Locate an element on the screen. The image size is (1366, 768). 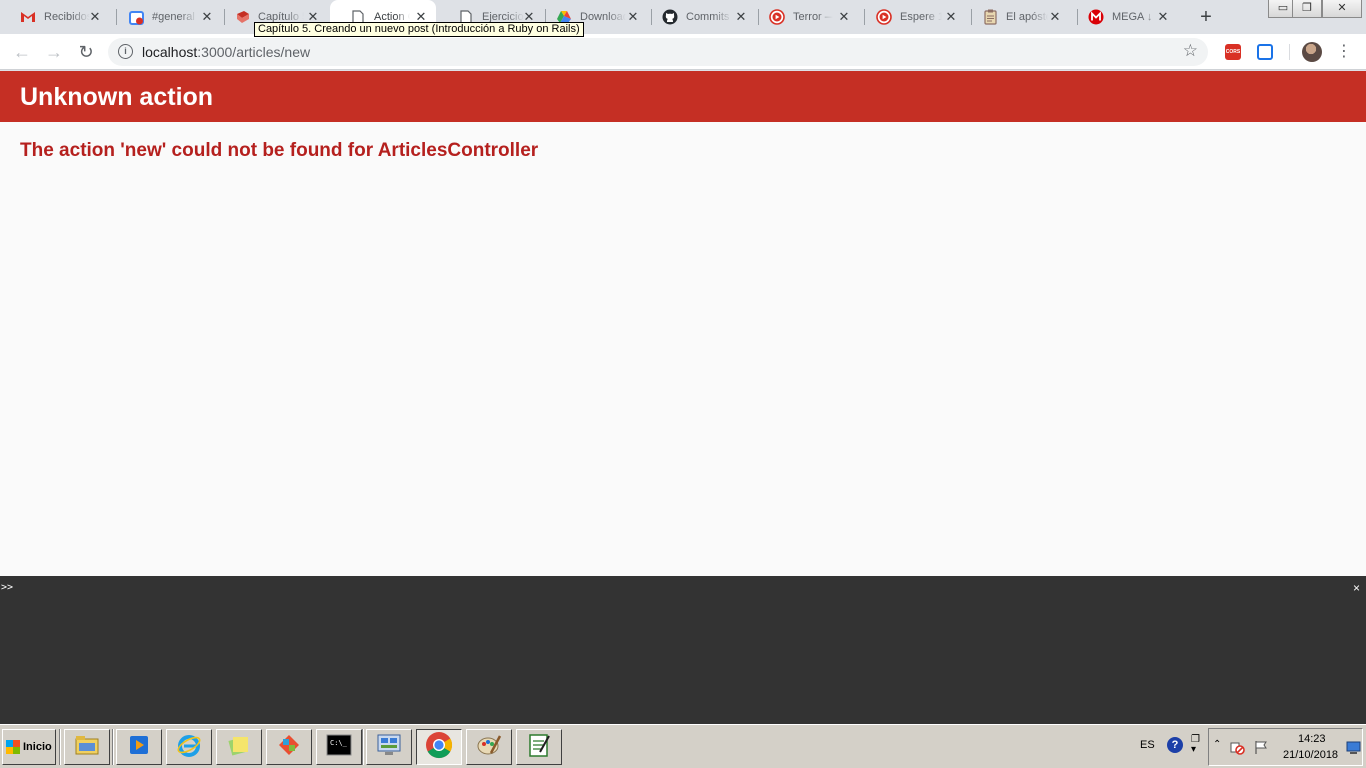
notepad-icon is located at coordinates (539, 747).